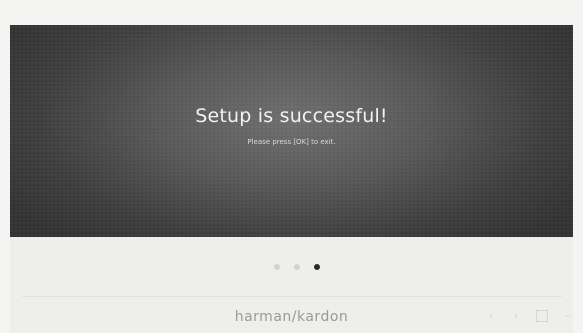  Describe the element at coordinates (491, 317) in the screenshot. I see `chevron-left-icon: ‹` at that location.